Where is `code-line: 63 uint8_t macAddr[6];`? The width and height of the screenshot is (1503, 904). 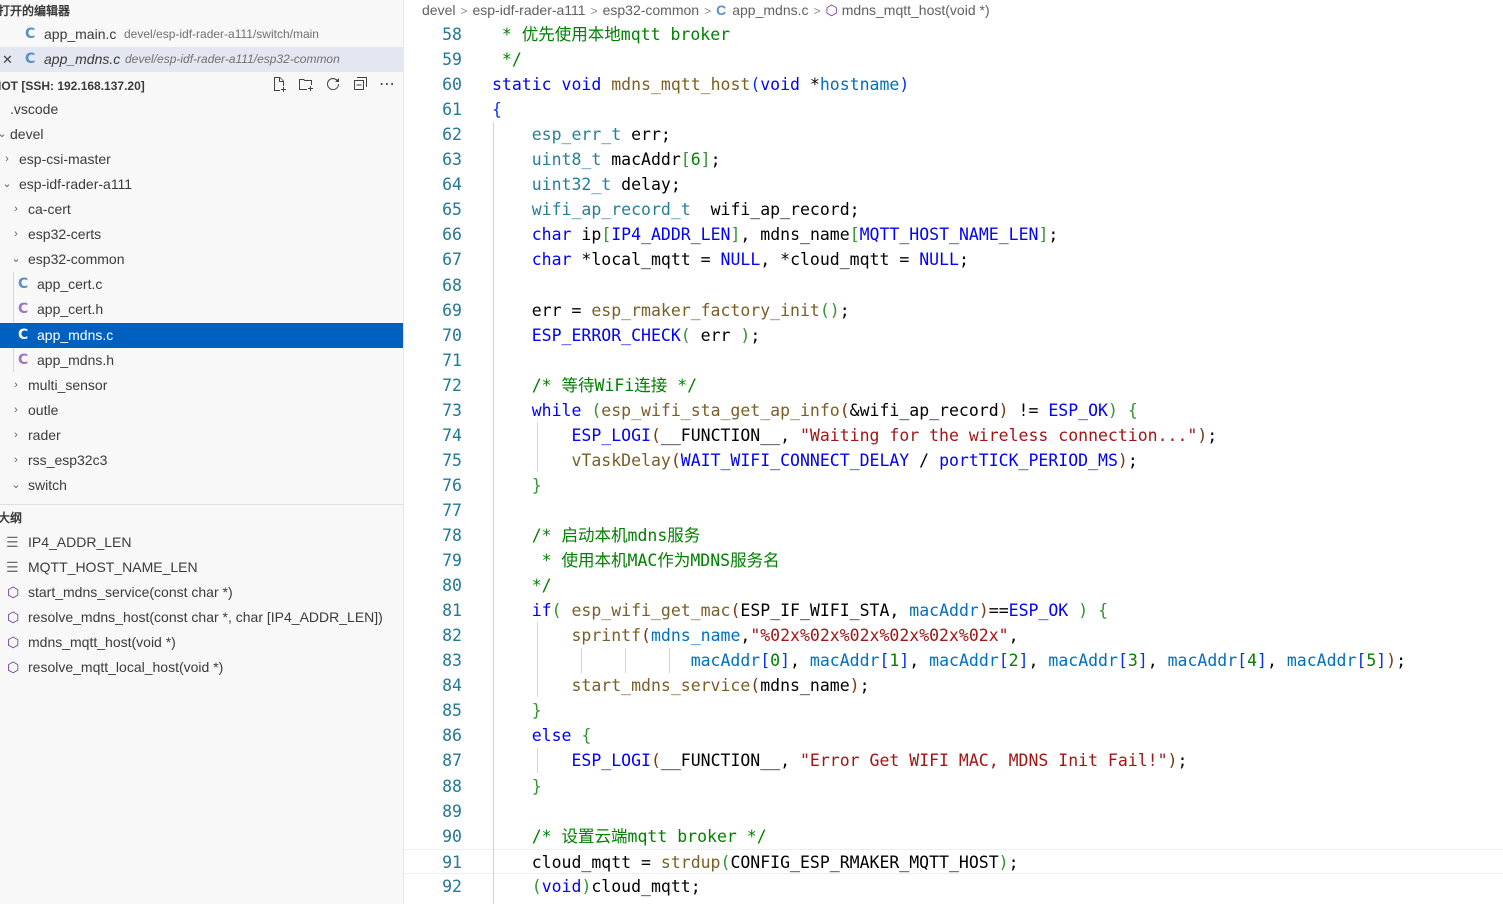
code-line: 63 uint8_t macAddr[6]; is located at coordinates (953, 159).